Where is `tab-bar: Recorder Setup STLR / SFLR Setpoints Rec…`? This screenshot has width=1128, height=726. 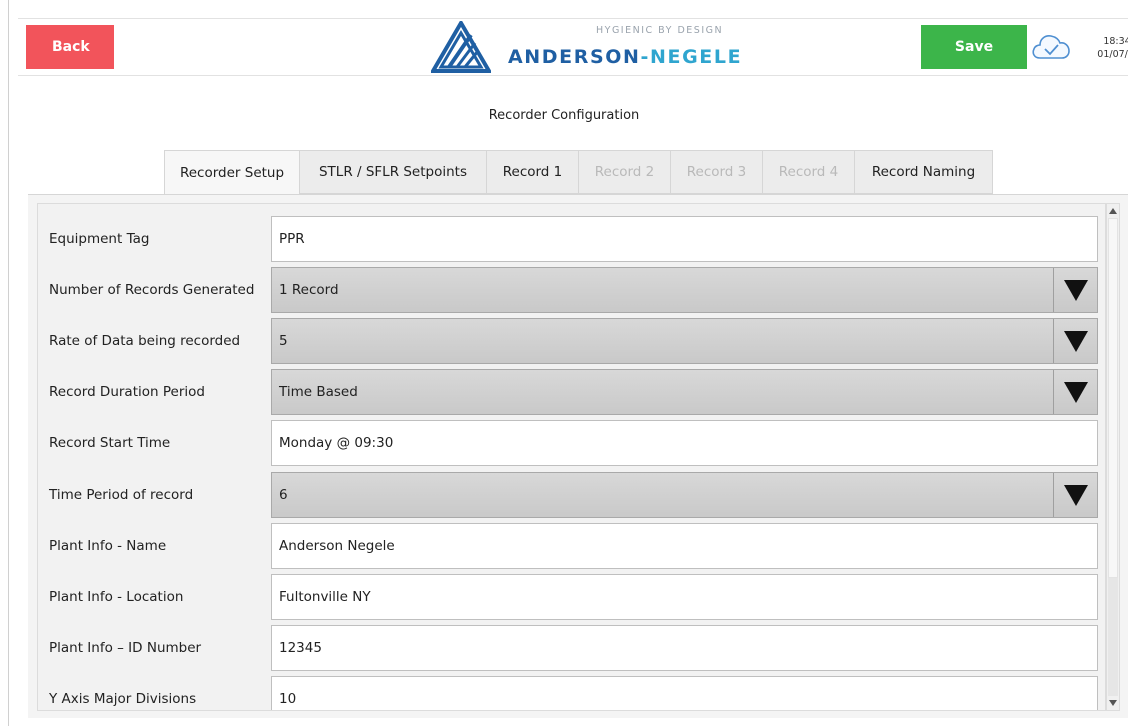 tab-bar: Recorder Setup STLR / SFLR Setpoints Rec… is located at coordinates (578, 172).